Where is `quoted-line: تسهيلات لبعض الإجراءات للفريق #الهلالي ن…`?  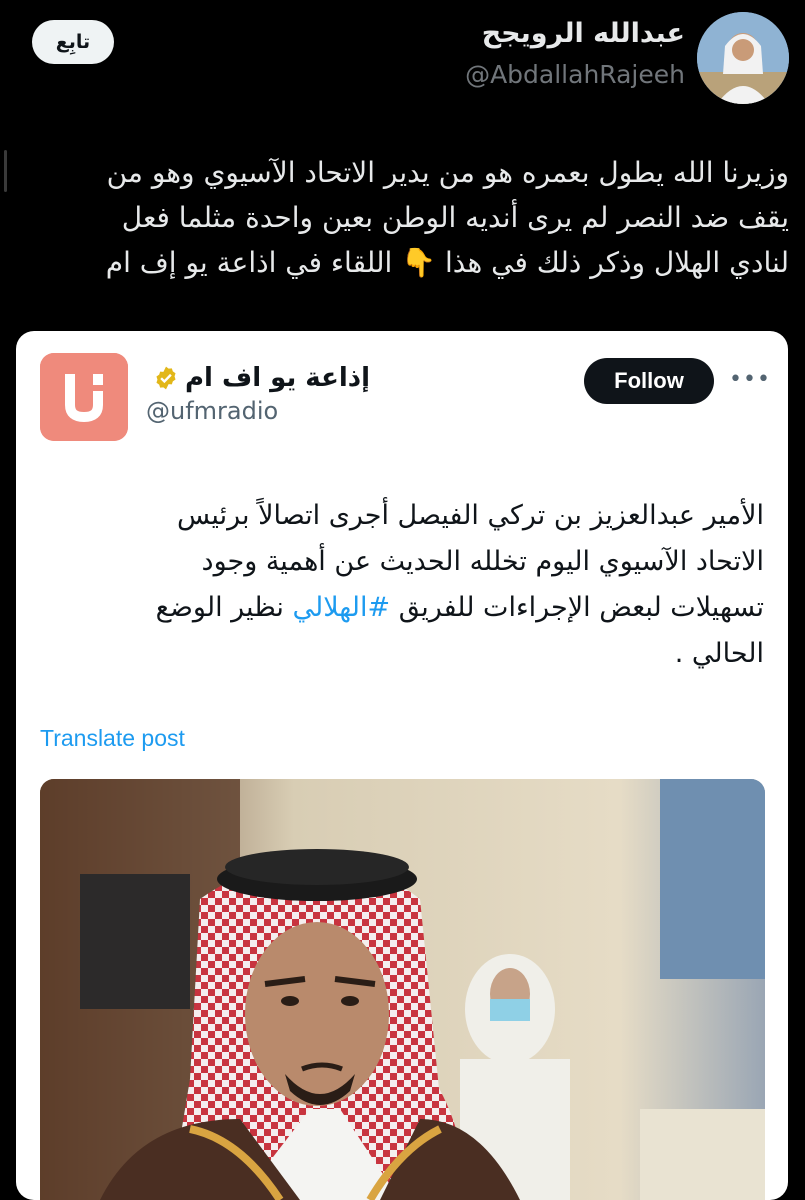 quoted-line: تسهيلات لبعض الإجراءات للفريق #الهلالي ن… is located at coordinates (400, 608).